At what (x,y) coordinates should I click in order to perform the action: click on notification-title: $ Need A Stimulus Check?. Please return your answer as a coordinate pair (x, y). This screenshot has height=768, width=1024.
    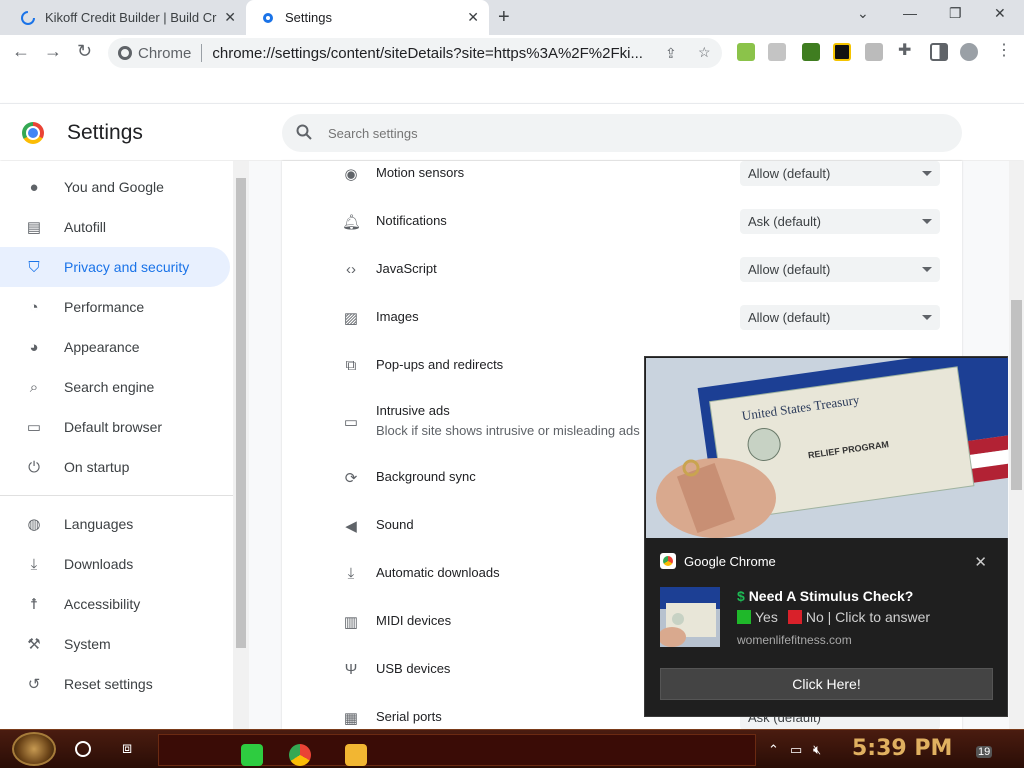
    Looking at the image, I should click on (825, 596).